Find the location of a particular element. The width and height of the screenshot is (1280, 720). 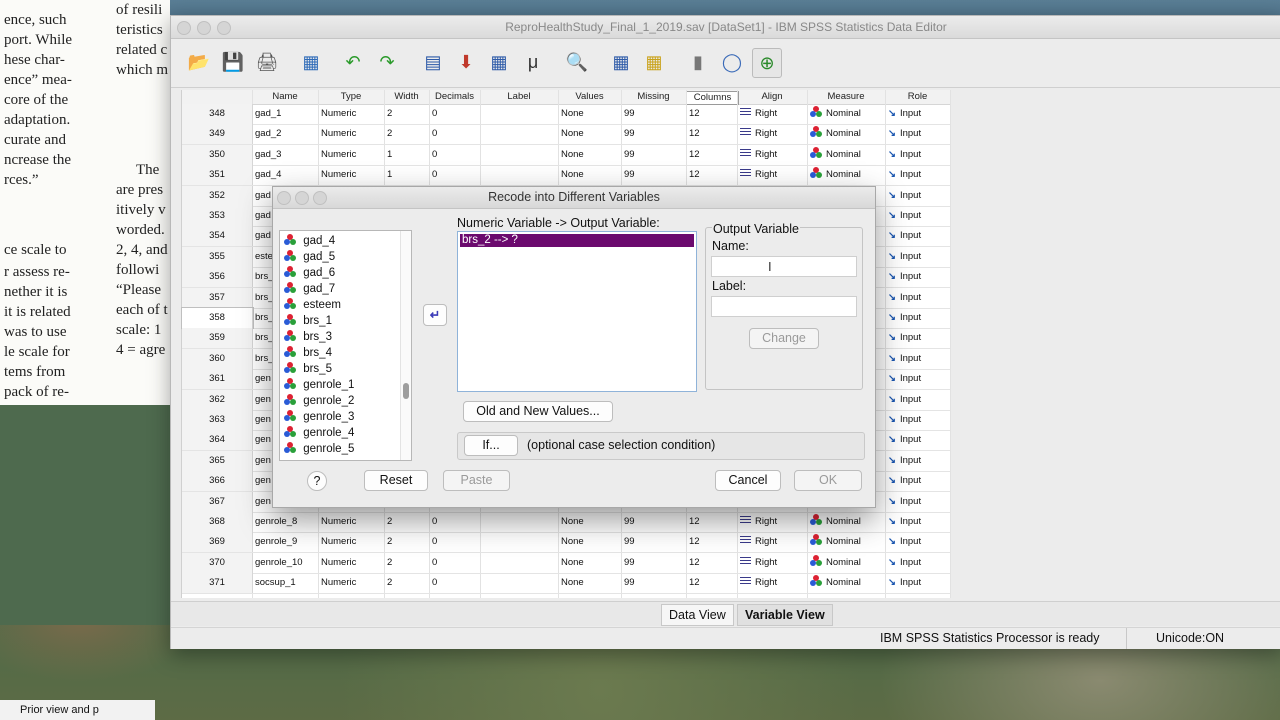

cell-name: socsup_1 is located at coordinates (286, 583).